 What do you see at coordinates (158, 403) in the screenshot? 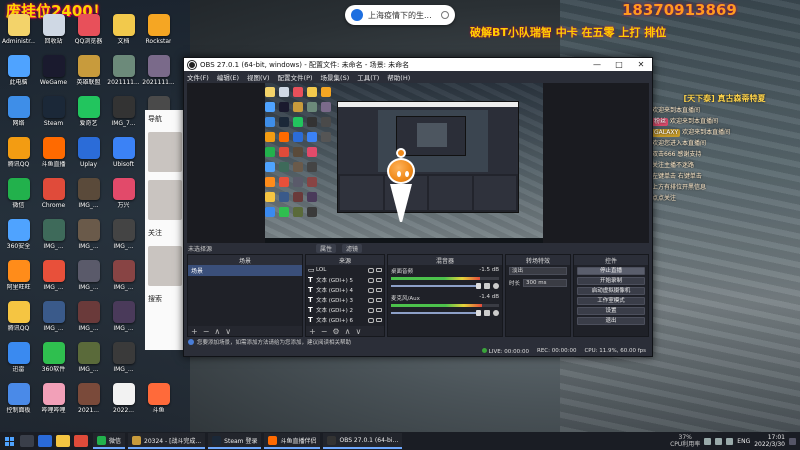
I see `desktop-icon: 斗鱼` at bounding box center [158, 403].